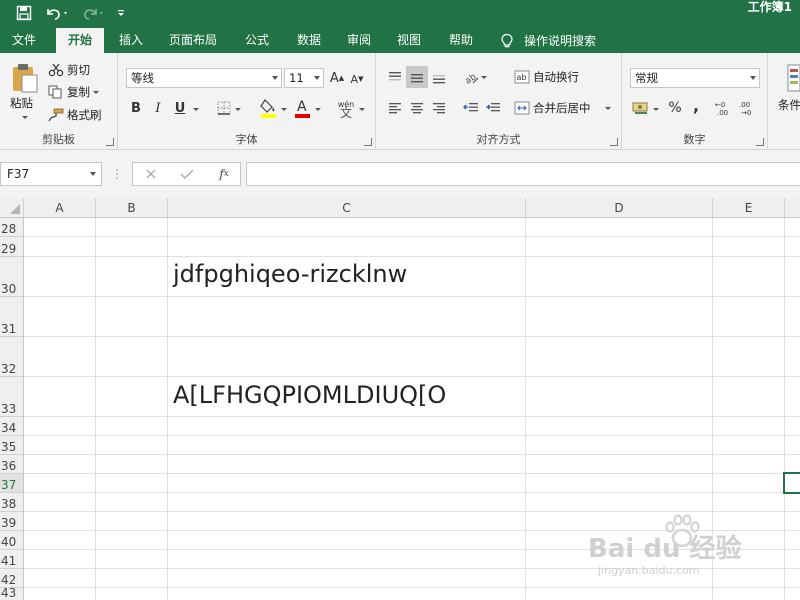 Image resolution: width=800 pixels, height=600 pixels. What do you see at coordinates (78, 70) in the screenshot?
I see `cut-label: 剪切` at bounding box center [78, 70].